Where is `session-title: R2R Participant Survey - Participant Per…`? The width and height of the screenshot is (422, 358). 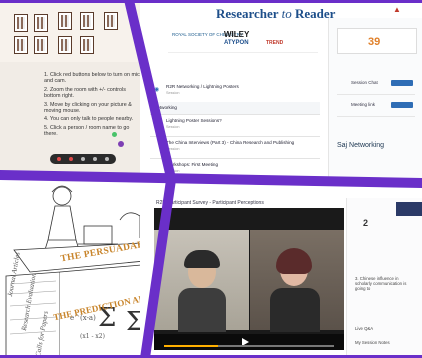 session-title: R2R Participant Survey - Participant Per… is located at coordinates (210, 203).